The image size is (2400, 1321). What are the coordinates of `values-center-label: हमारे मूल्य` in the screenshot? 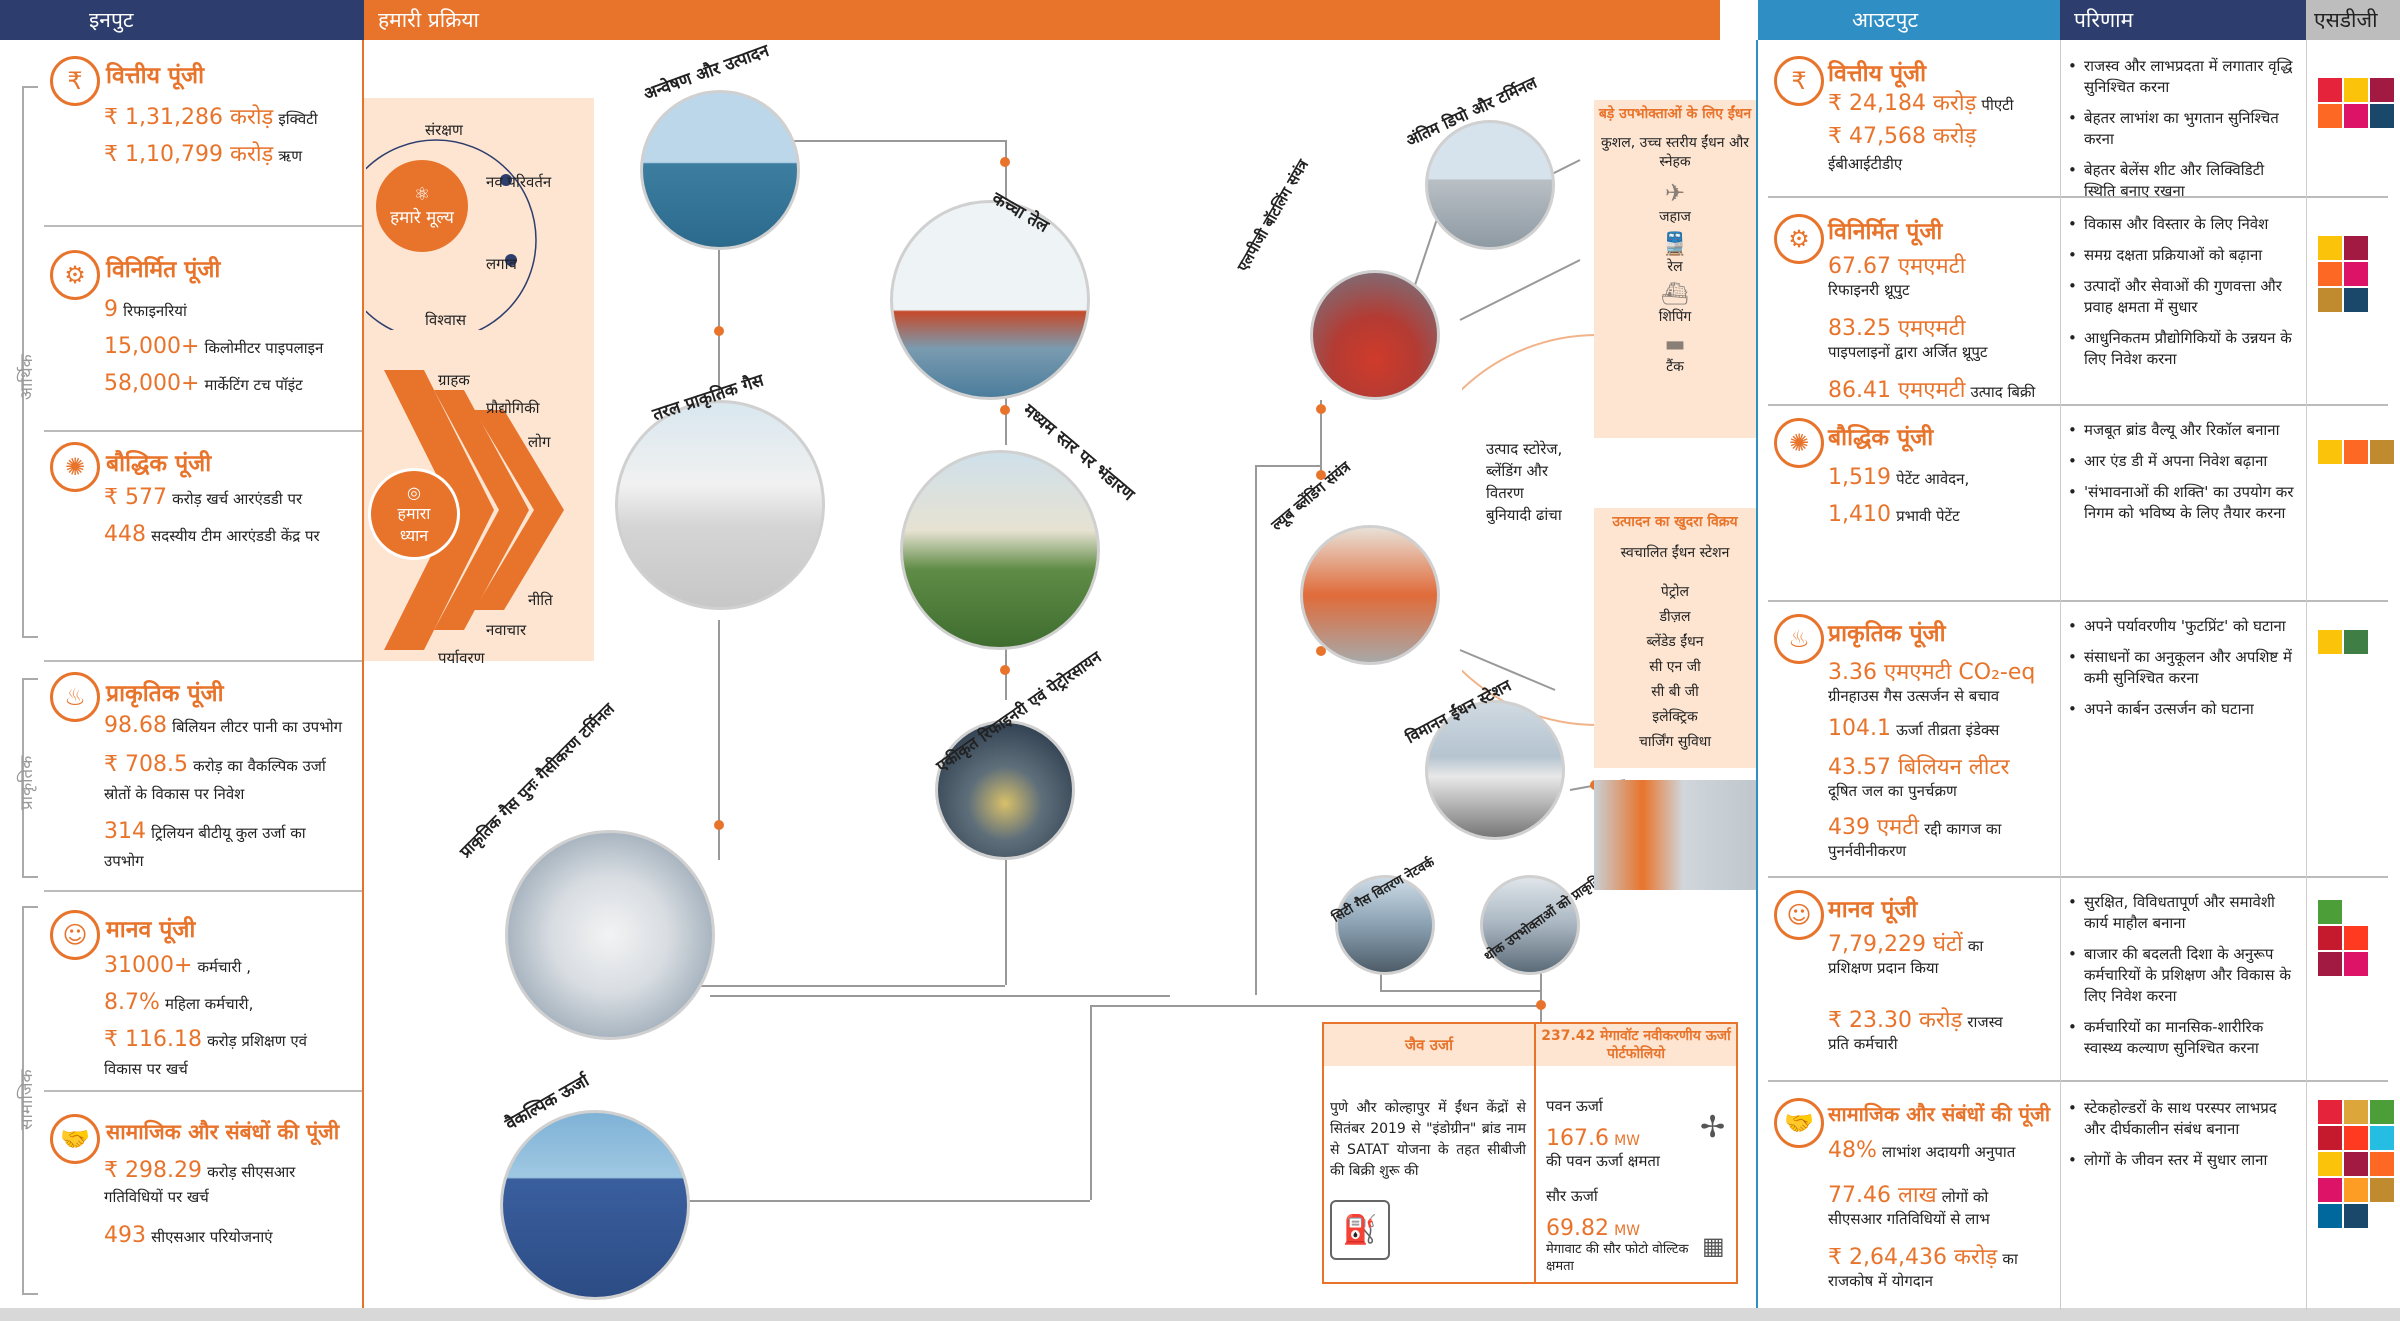 It's located at (422, 218).